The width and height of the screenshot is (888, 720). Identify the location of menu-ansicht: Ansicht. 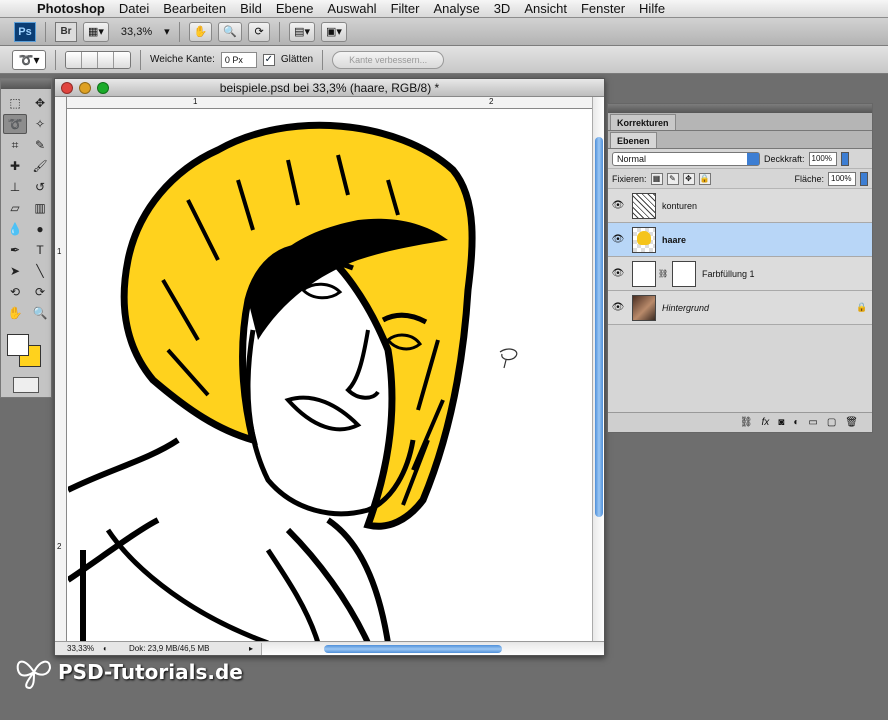
(545, 9).